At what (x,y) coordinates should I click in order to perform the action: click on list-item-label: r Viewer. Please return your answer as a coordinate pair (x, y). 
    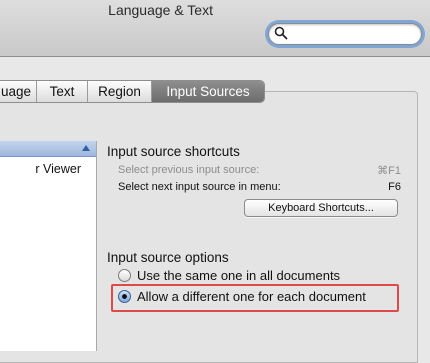
    Looking at the image, I should click on (58, 169).